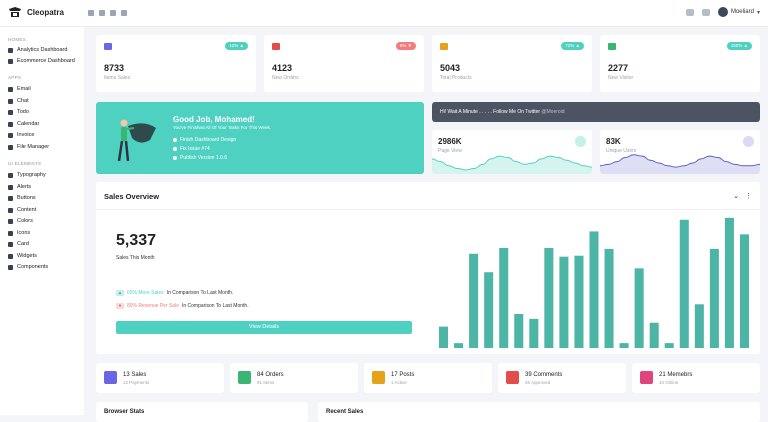 Image resolution: width=768 pixels, height=422 pixels. I want to click on sidebar-item-email: Email, so click(19, 89).